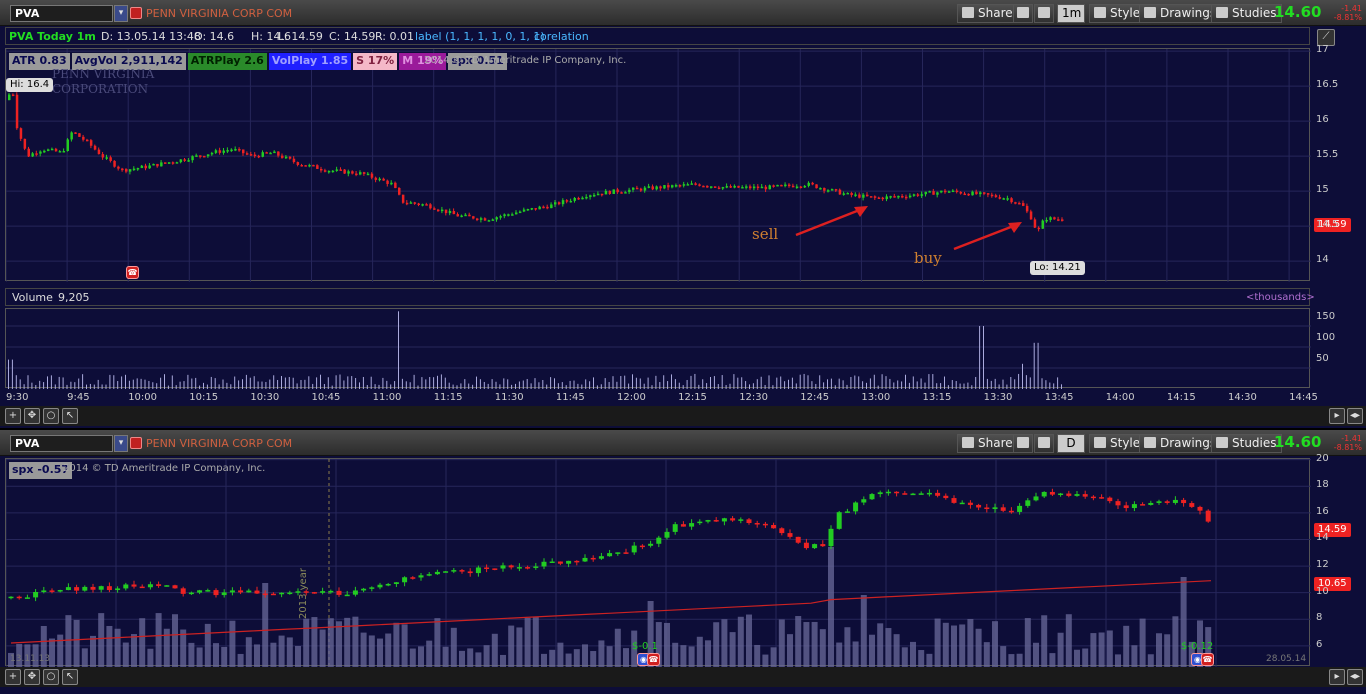 Image resolution: width=1366 pixels, height=694 pixels. I want to click on zoom-in-icon: +, so click(13, 416).